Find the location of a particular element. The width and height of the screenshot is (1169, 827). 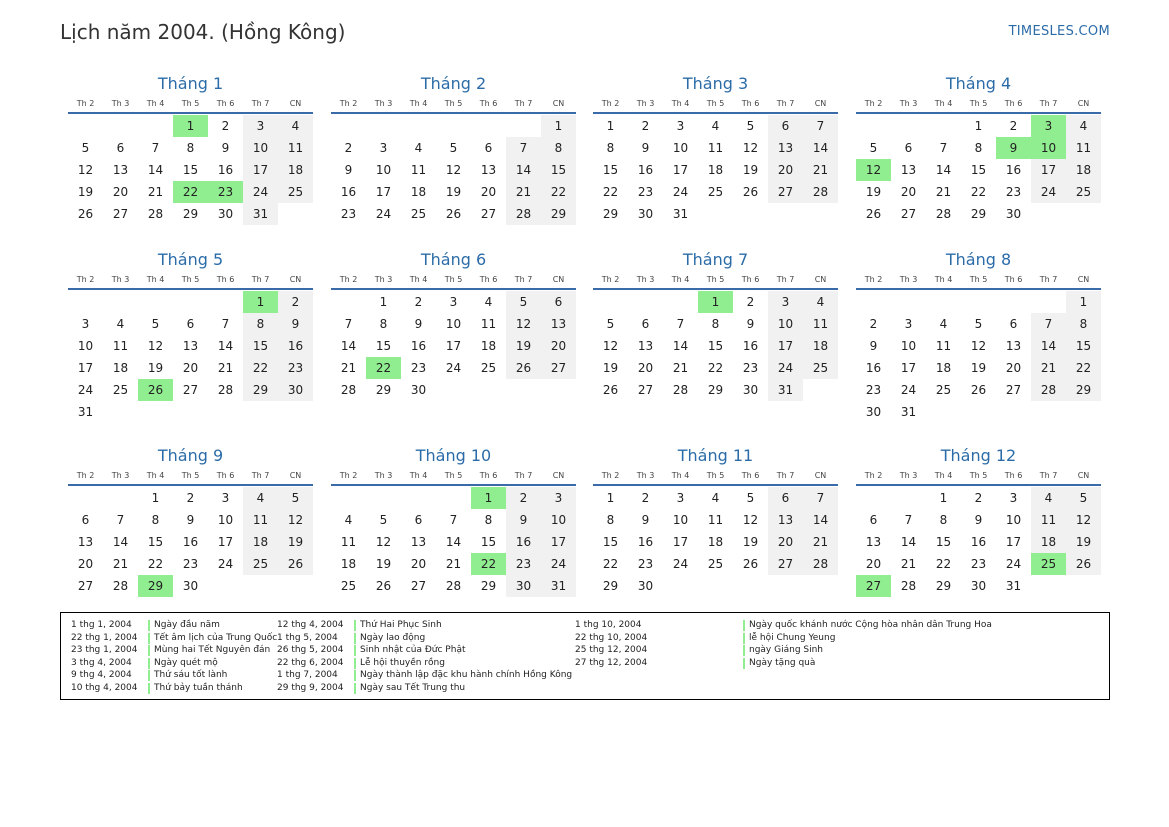

week-row: 11 12 13 14 15 16 17 is located at coordinates (453, 542).